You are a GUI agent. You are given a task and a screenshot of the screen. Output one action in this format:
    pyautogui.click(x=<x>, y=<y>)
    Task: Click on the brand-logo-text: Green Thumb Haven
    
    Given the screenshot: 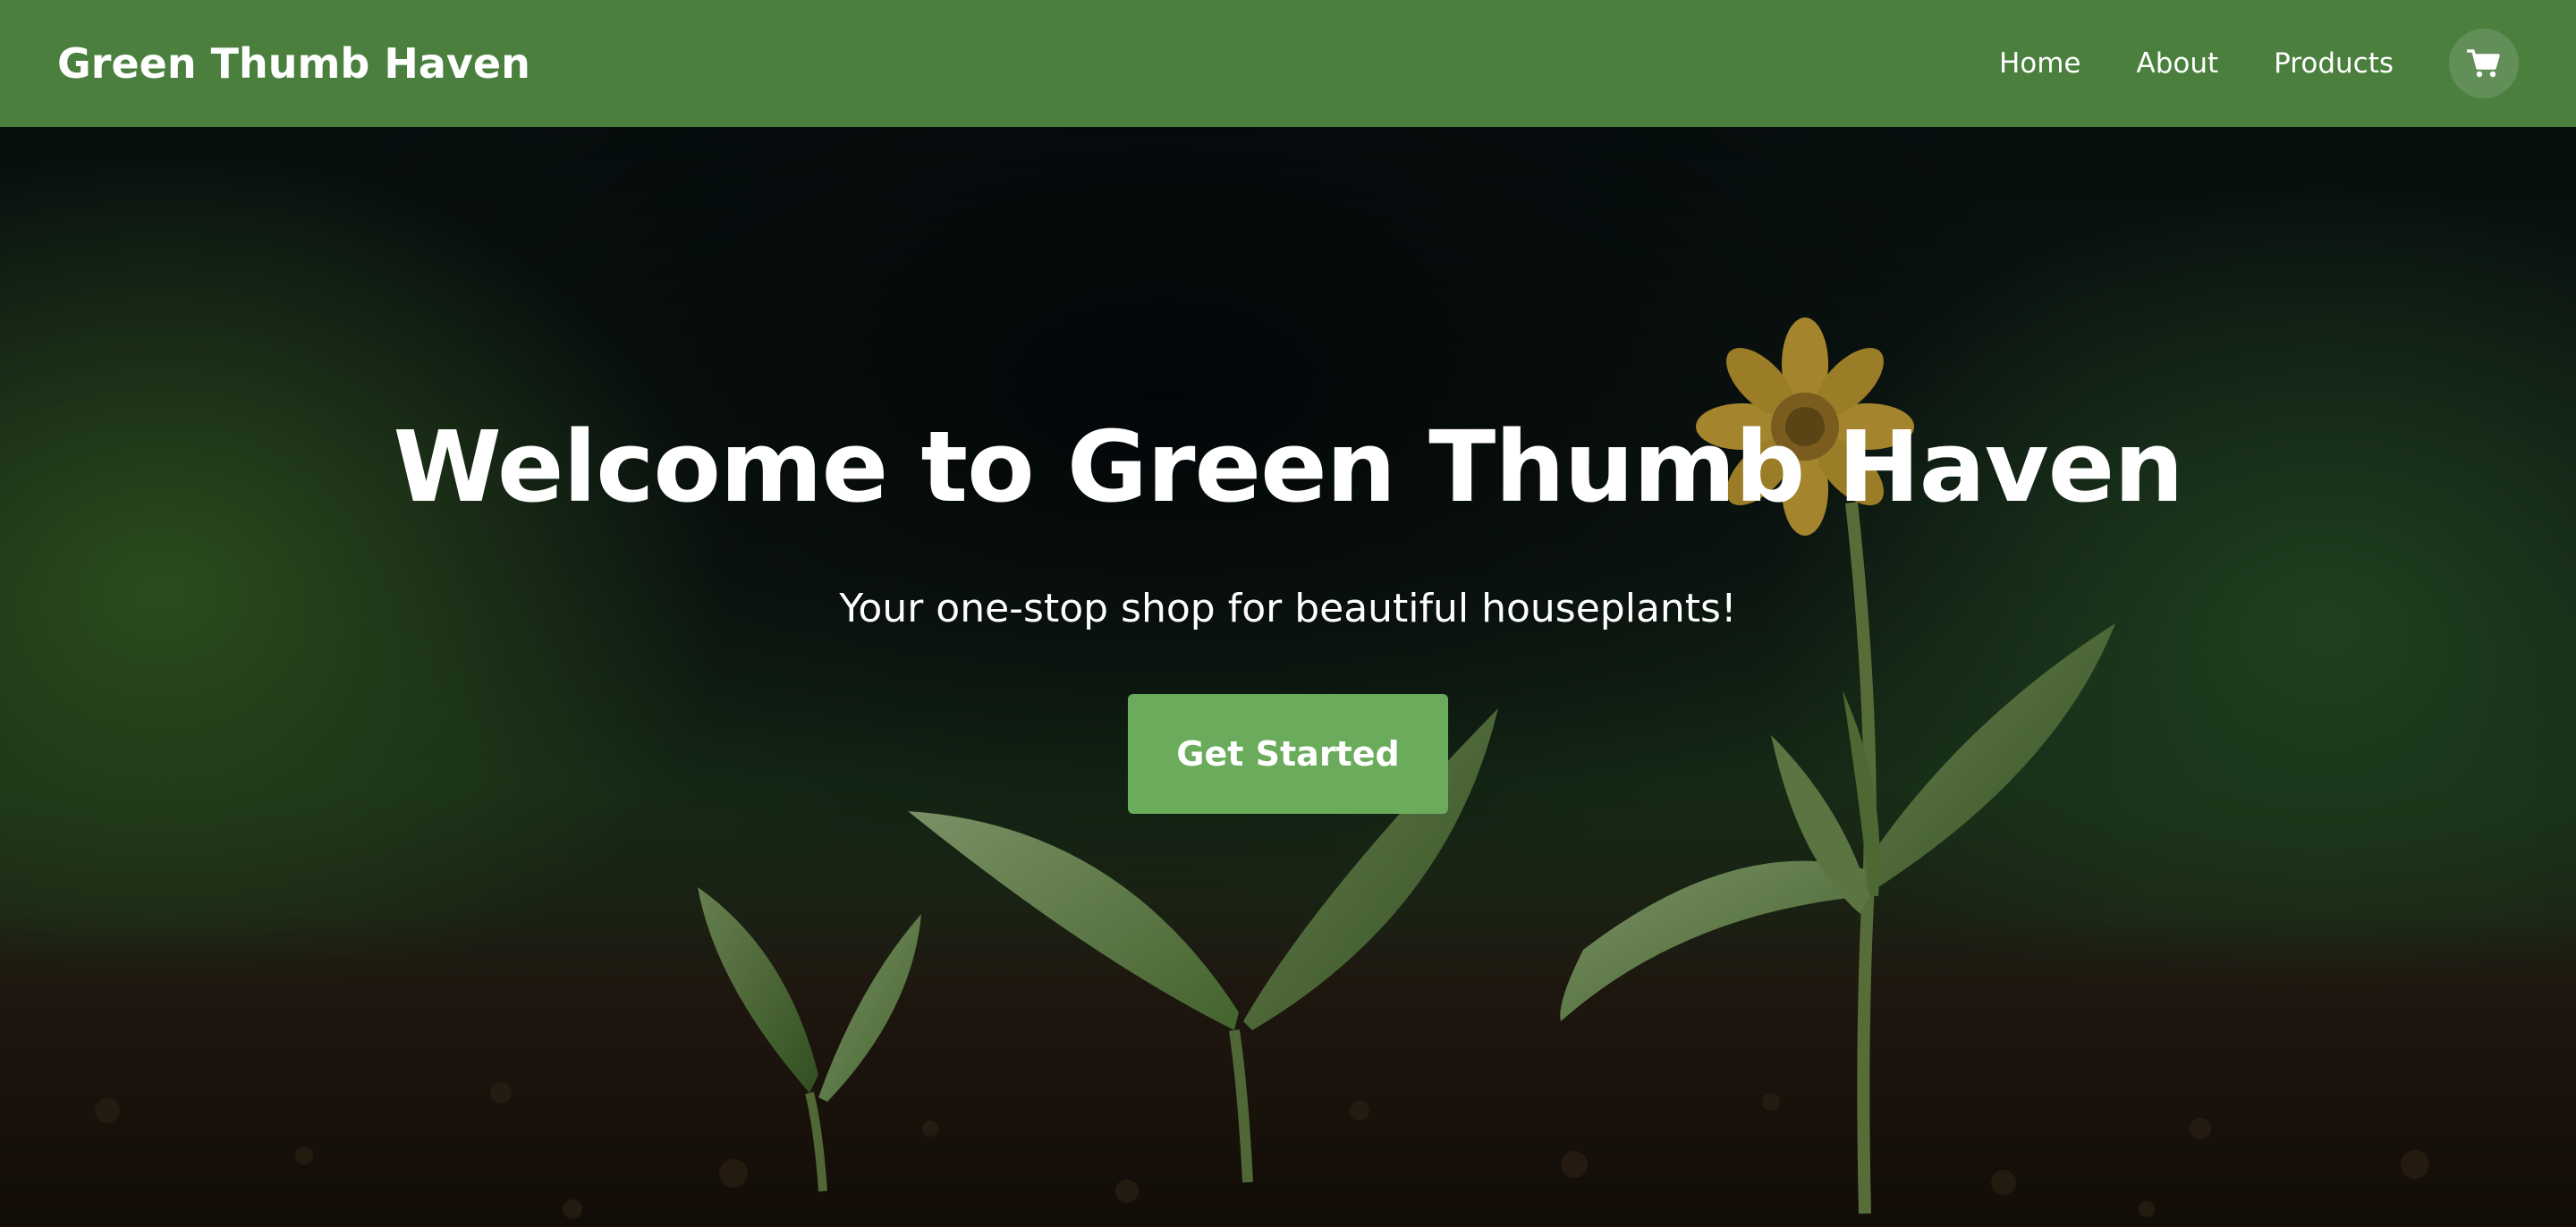 What is the action you would take?
    pyautogui.click(x=293, y=63)
    